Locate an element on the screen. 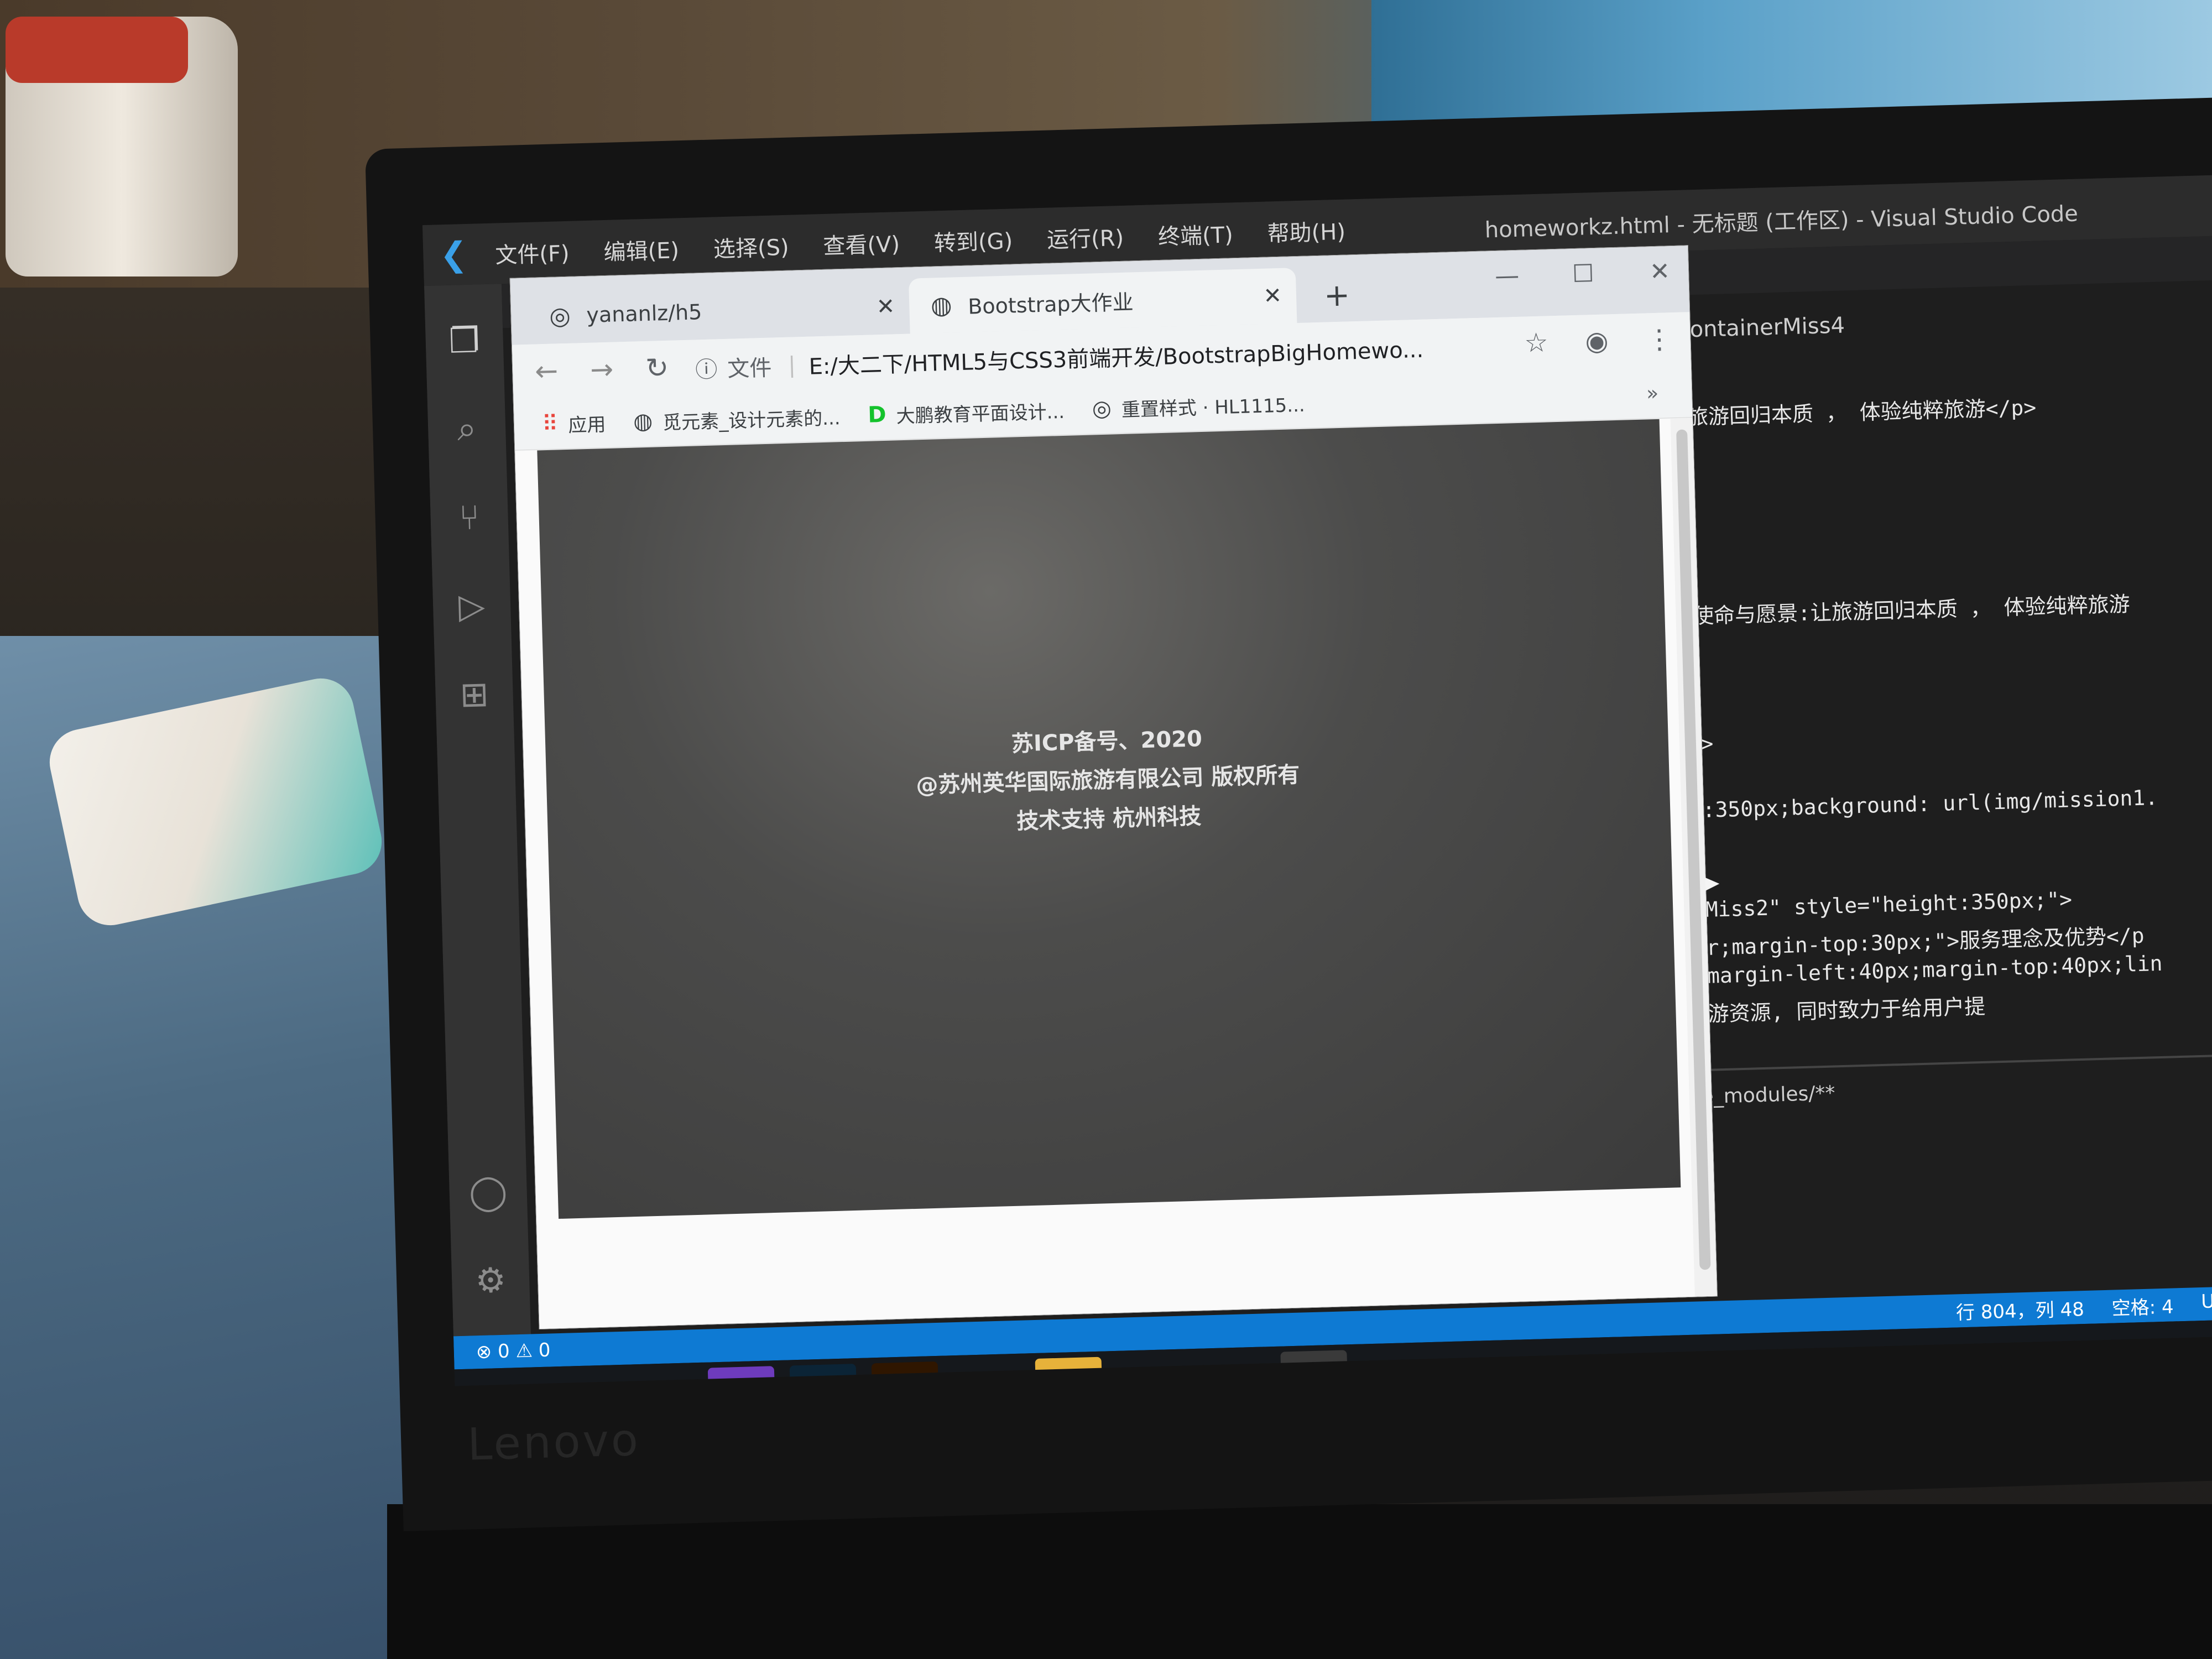  account-icon: ◯ is located at coordinates (489, 1191).